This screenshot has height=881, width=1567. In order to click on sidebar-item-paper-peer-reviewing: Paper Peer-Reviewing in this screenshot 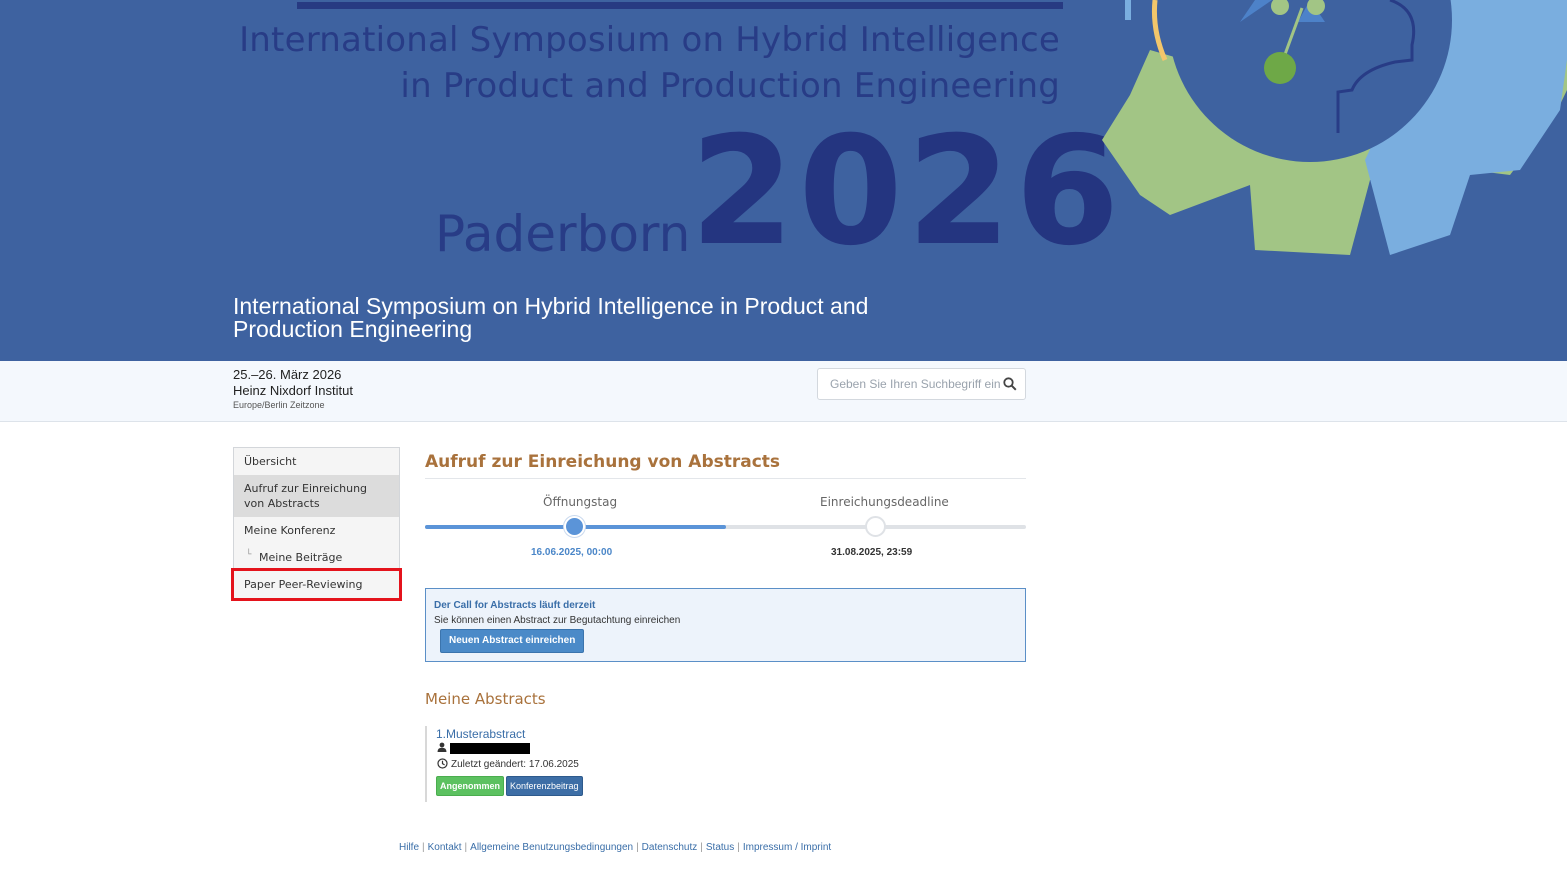, I will do `click(316, 584)`.